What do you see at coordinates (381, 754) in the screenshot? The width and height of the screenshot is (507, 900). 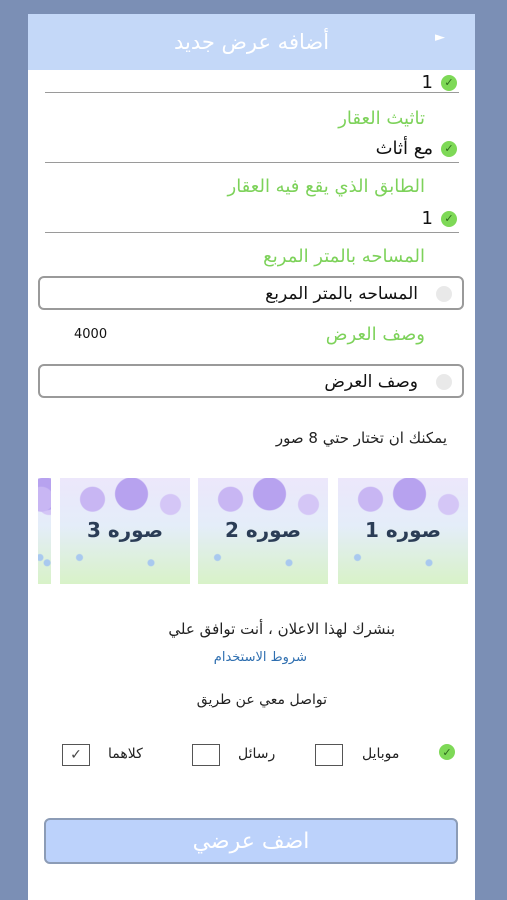 I see `contact-option-label: موبايل` at bounding box center [381, 754].